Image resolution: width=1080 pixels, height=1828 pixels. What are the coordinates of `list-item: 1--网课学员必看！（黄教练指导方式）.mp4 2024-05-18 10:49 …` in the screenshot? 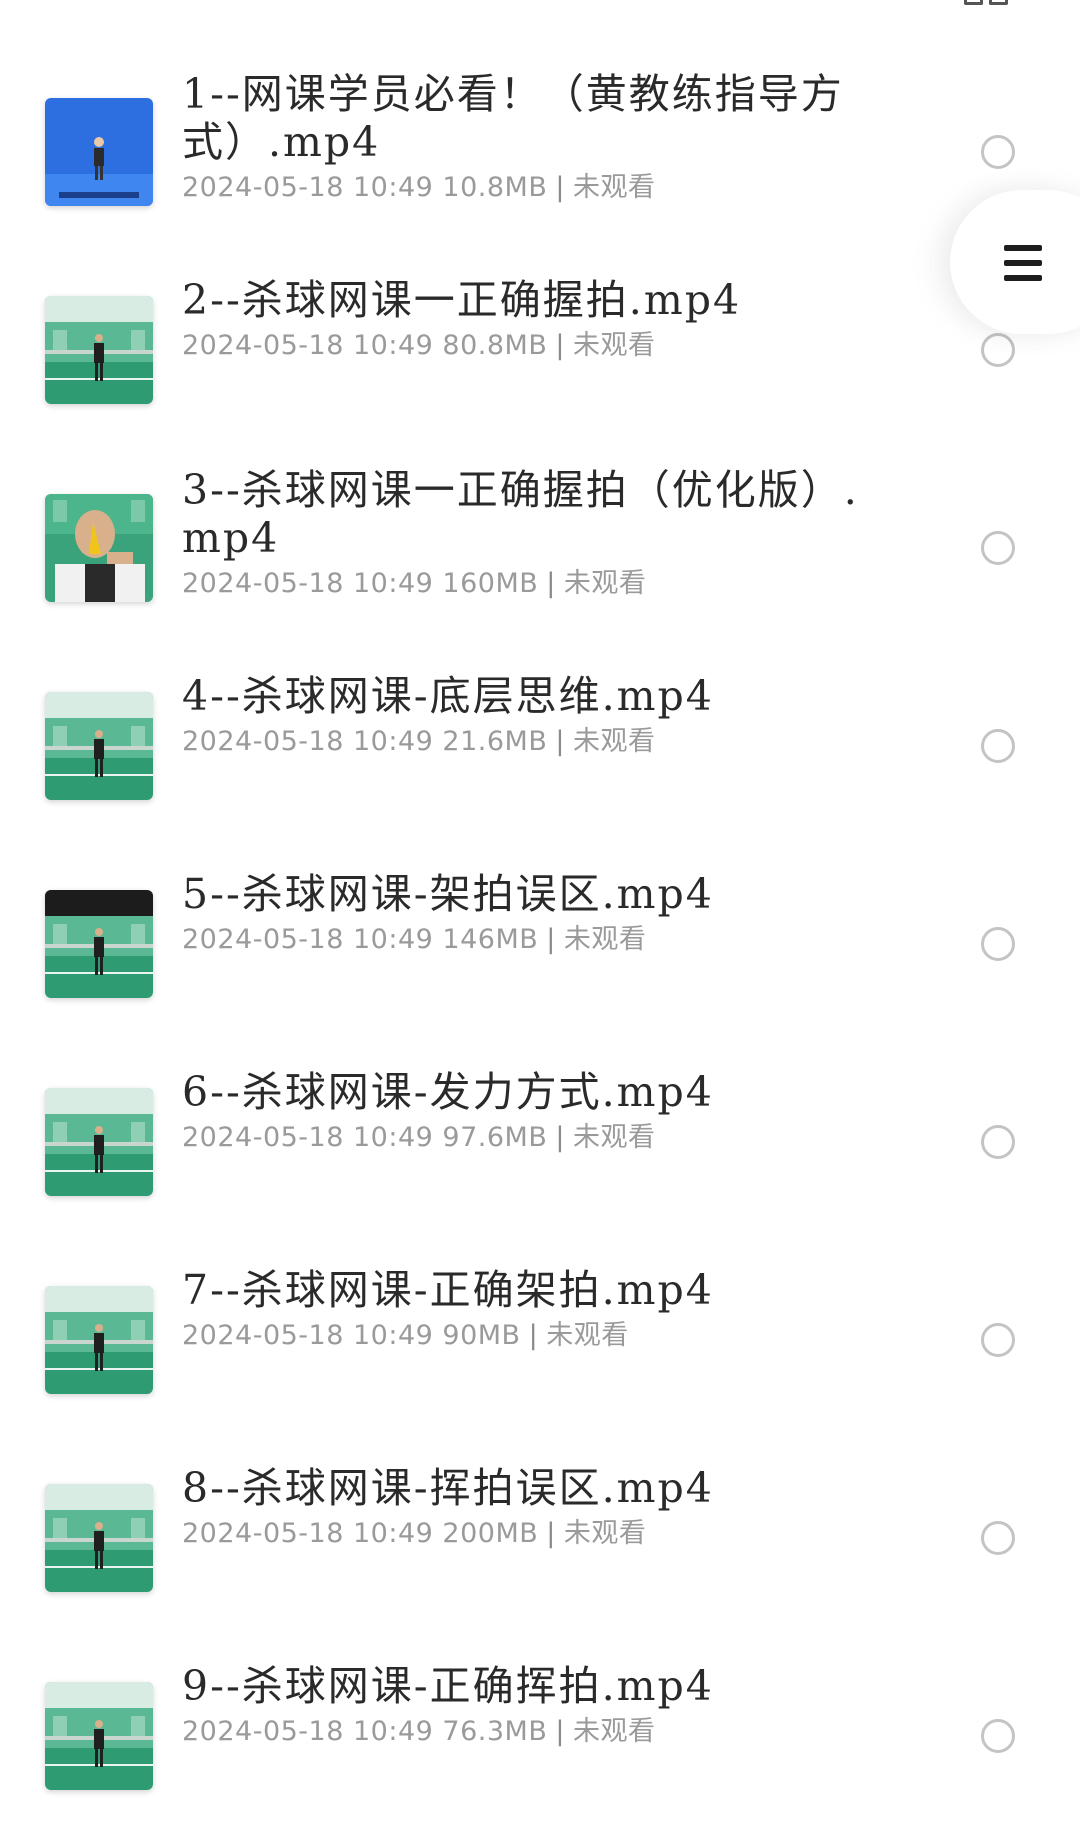 It's located at (540, 151).